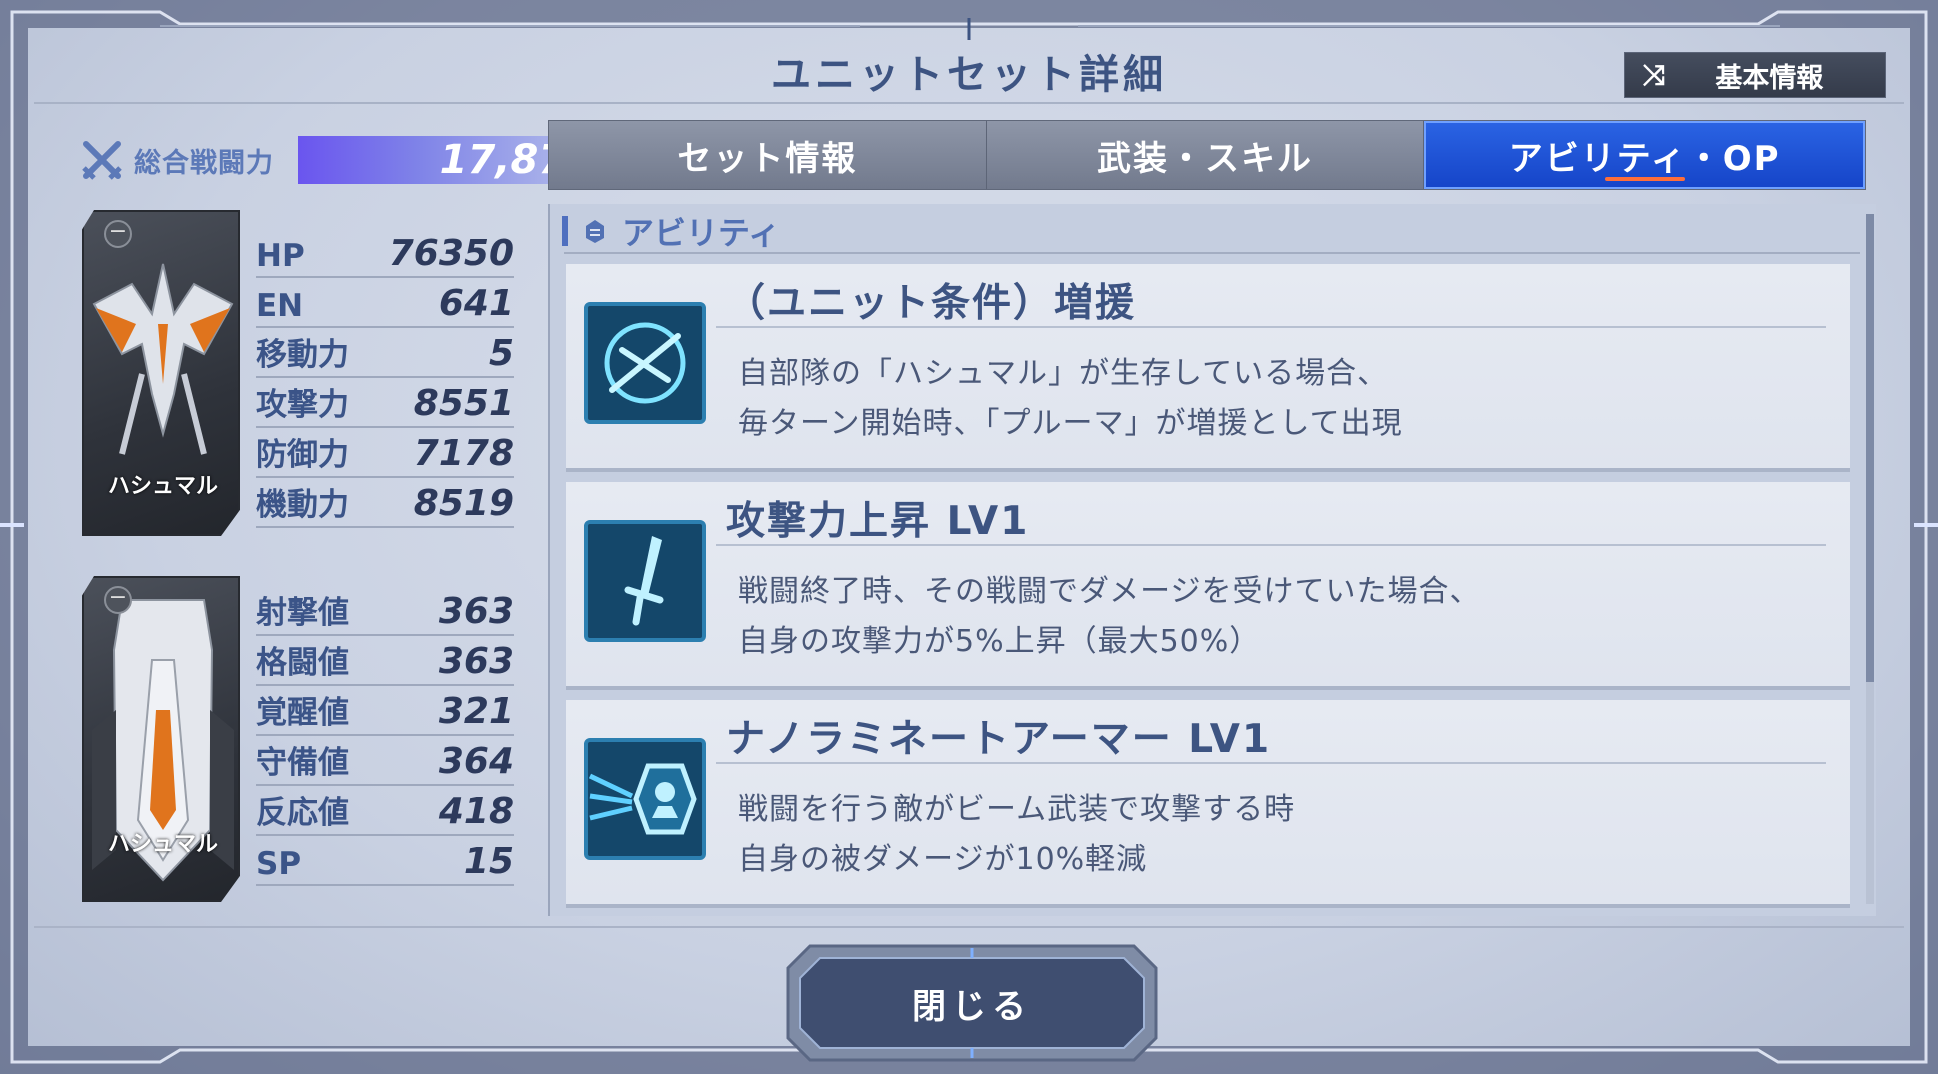  What do you see at coordinates (1070, 423) in the screenshot?
I see `ability-description-line2: 毎ターン開始時、「プルーマ」が増援として出現` at bounding box center [1070, 423].